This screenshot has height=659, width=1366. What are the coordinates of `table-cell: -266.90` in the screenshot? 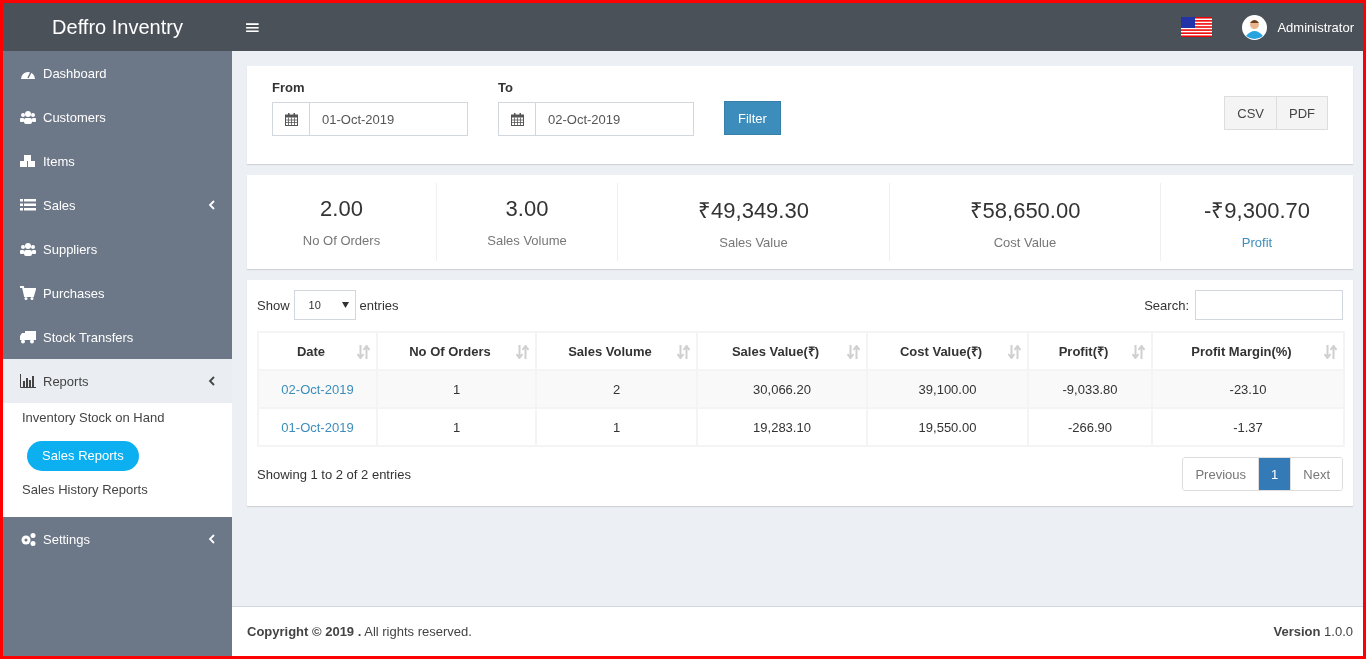 It's located at (1090, 427).